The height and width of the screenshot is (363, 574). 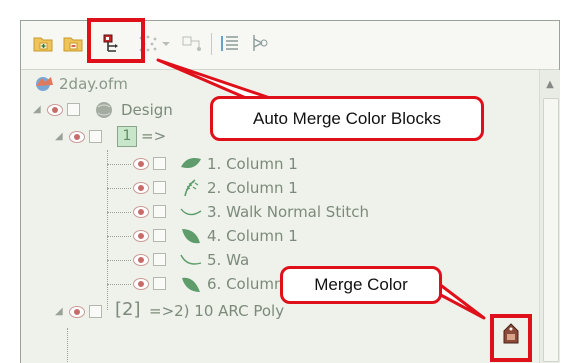 I want to click on callout-auto-merge-text: Auto Merge Color Blocks, so click(x=347, y=118).